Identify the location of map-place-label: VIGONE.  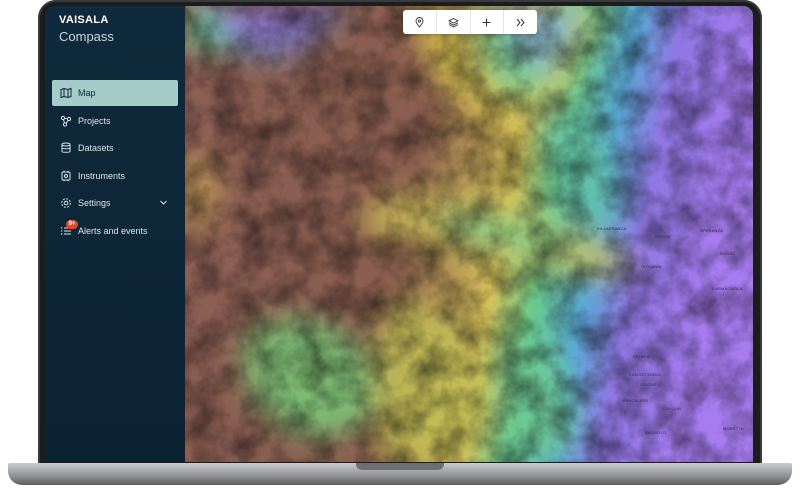
(648, 384).